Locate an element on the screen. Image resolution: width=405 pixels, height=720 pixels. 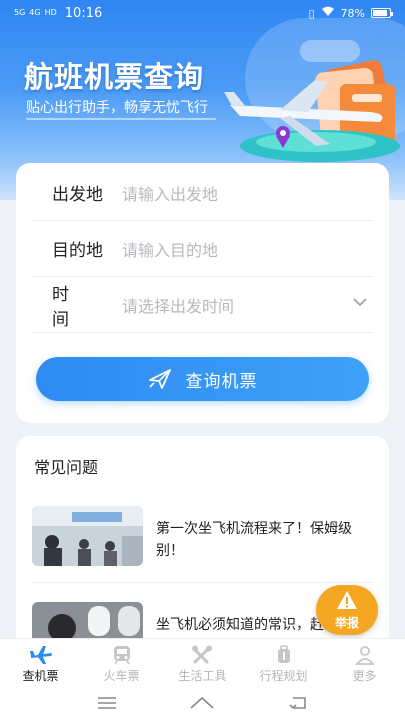
wifi-icon is located at coordinates (328, 13).